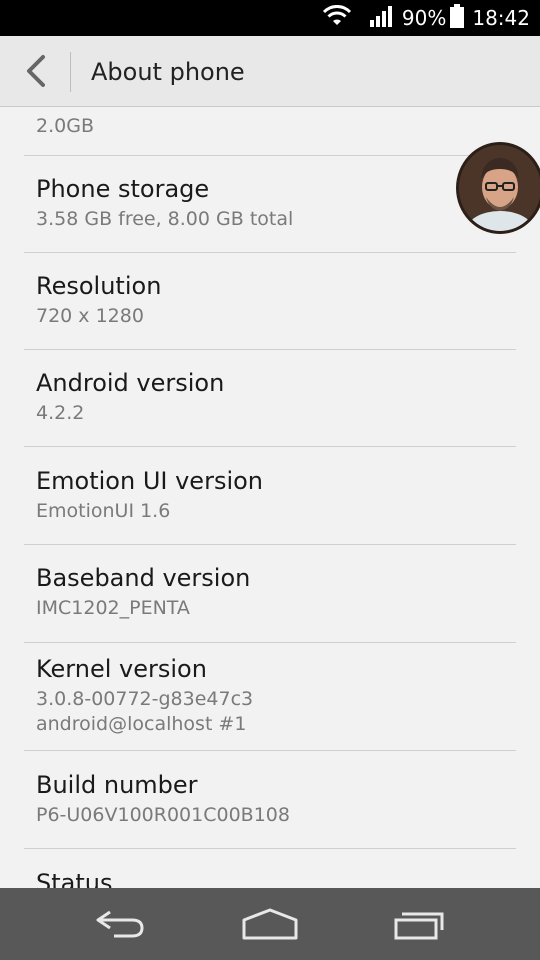 The image size is (540, 960). What do you see at coordinates (457, 18) in the screenshot?
I see `battery-icon` at bounding box center [457, 18].